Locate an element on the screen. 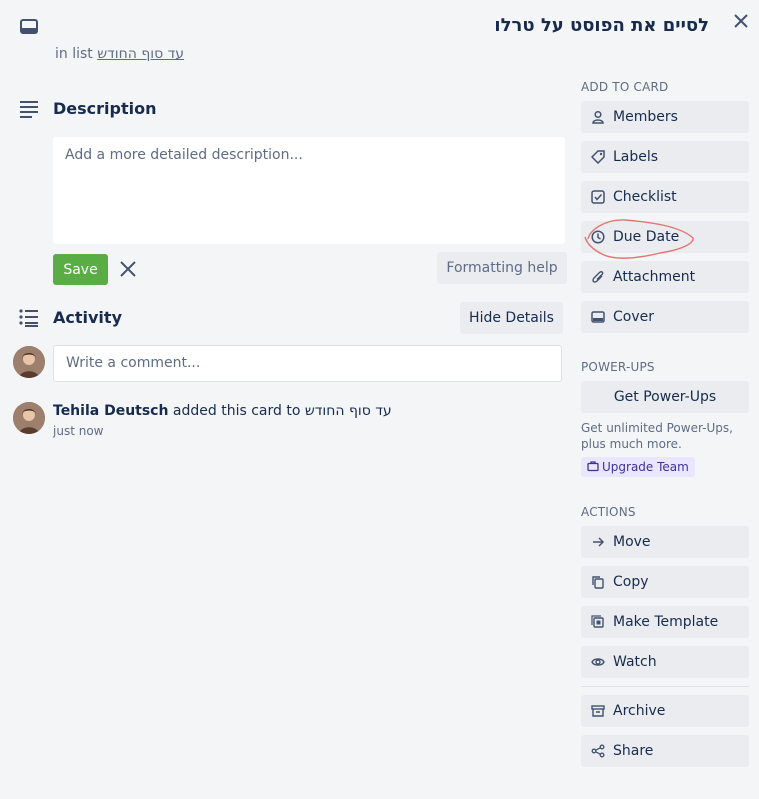 This screenshot has height=799, width=759. upgrade-team-label: Upgrade Team is located at coordinates (645, 467).